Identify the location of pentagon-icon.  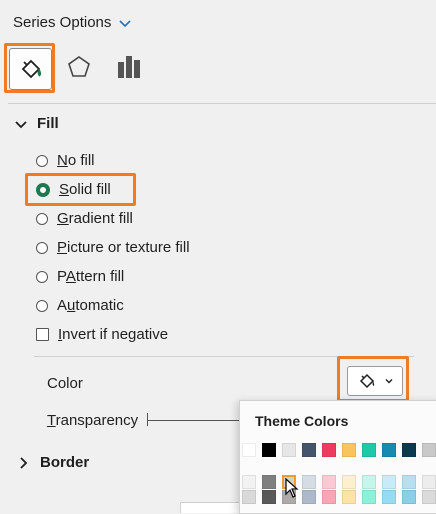
(79, 66).